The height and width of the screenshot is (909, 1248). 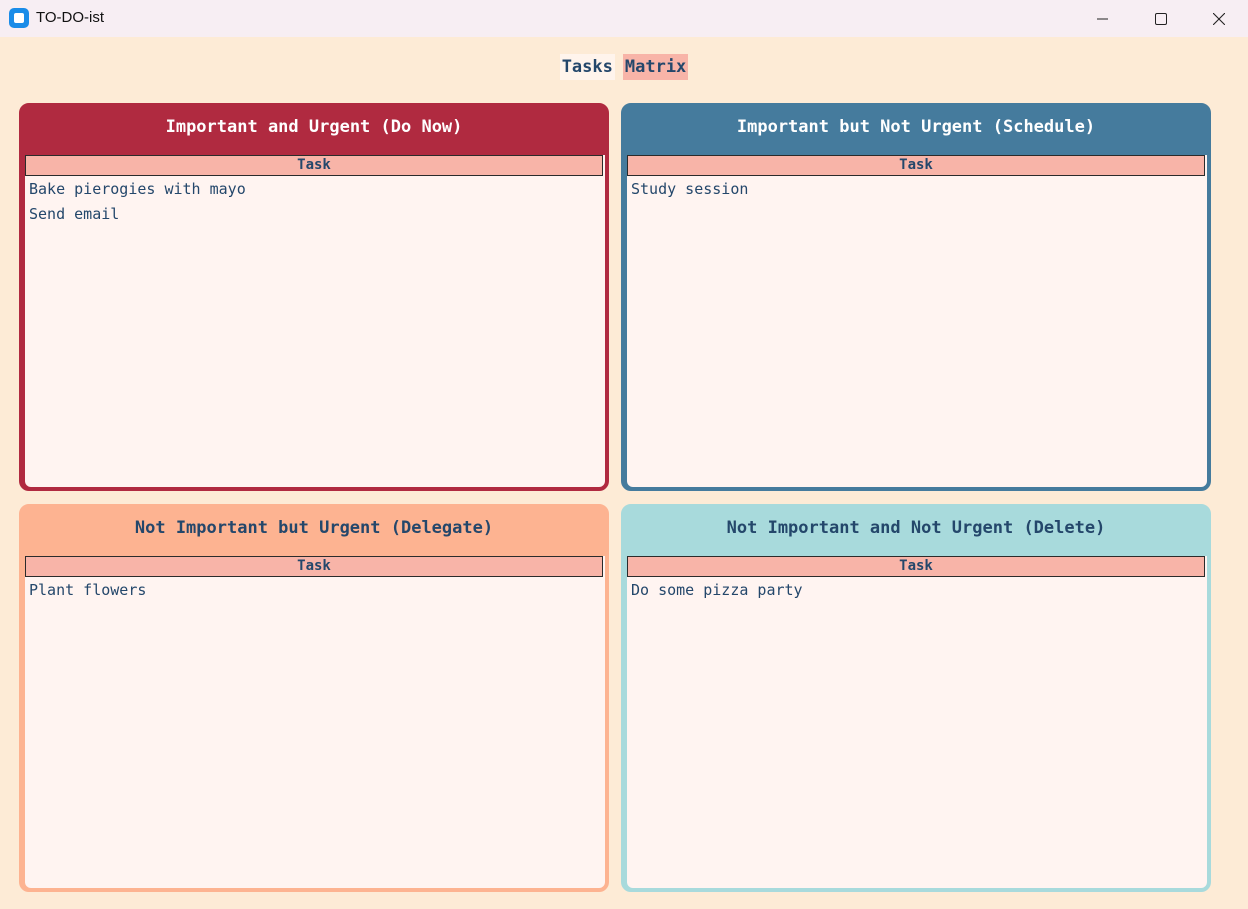 I want to click on task-item: Do some pizza party, so click(x=917, y=591).